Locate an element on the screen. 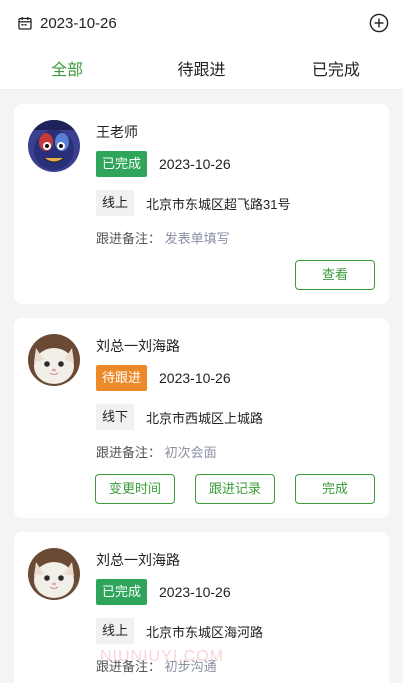  address: 北京市西城区上城路 is located at coordinates (205, 418).